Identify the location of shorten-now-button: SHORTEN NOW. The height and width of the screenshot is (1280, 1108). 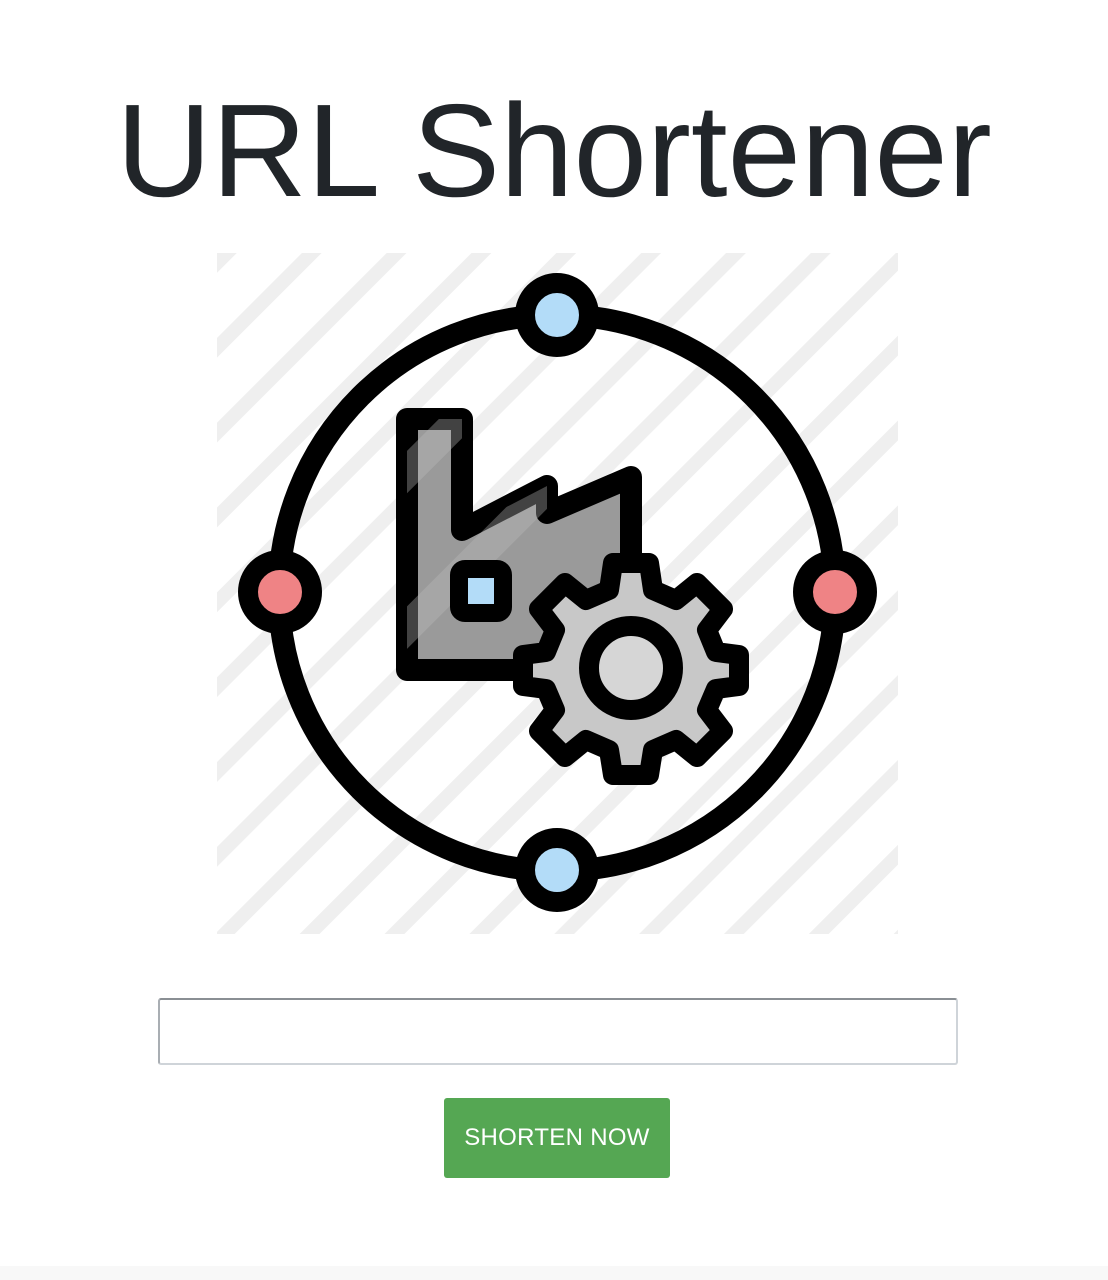
(557, 1138).